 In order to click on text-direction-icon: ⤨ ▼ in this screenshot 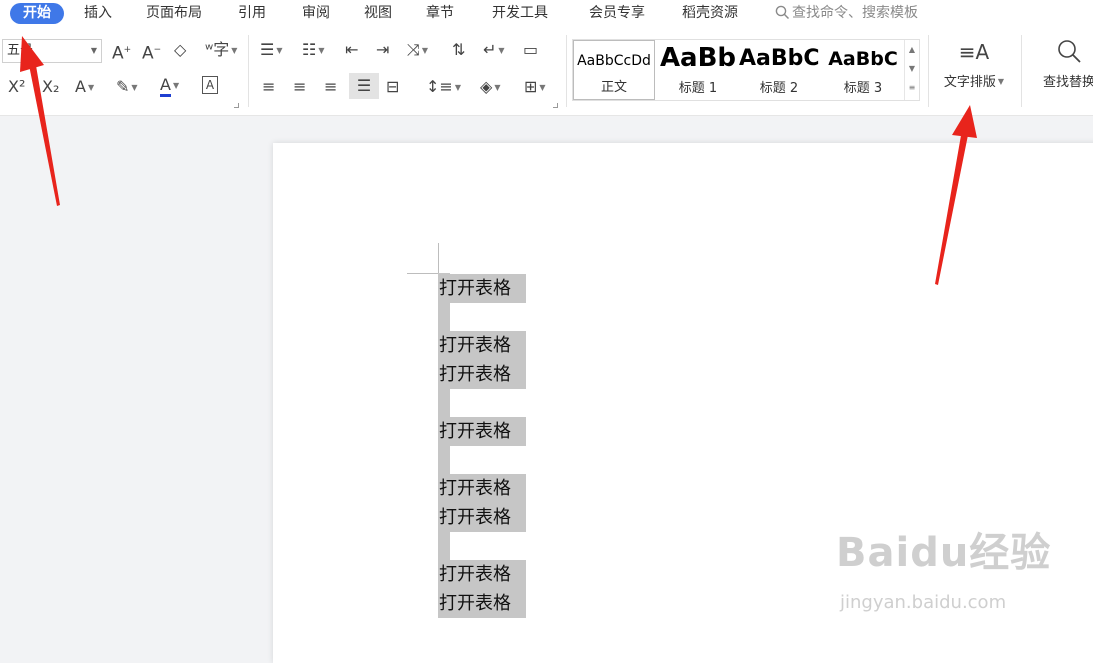, I will do `click(417, 50)`.